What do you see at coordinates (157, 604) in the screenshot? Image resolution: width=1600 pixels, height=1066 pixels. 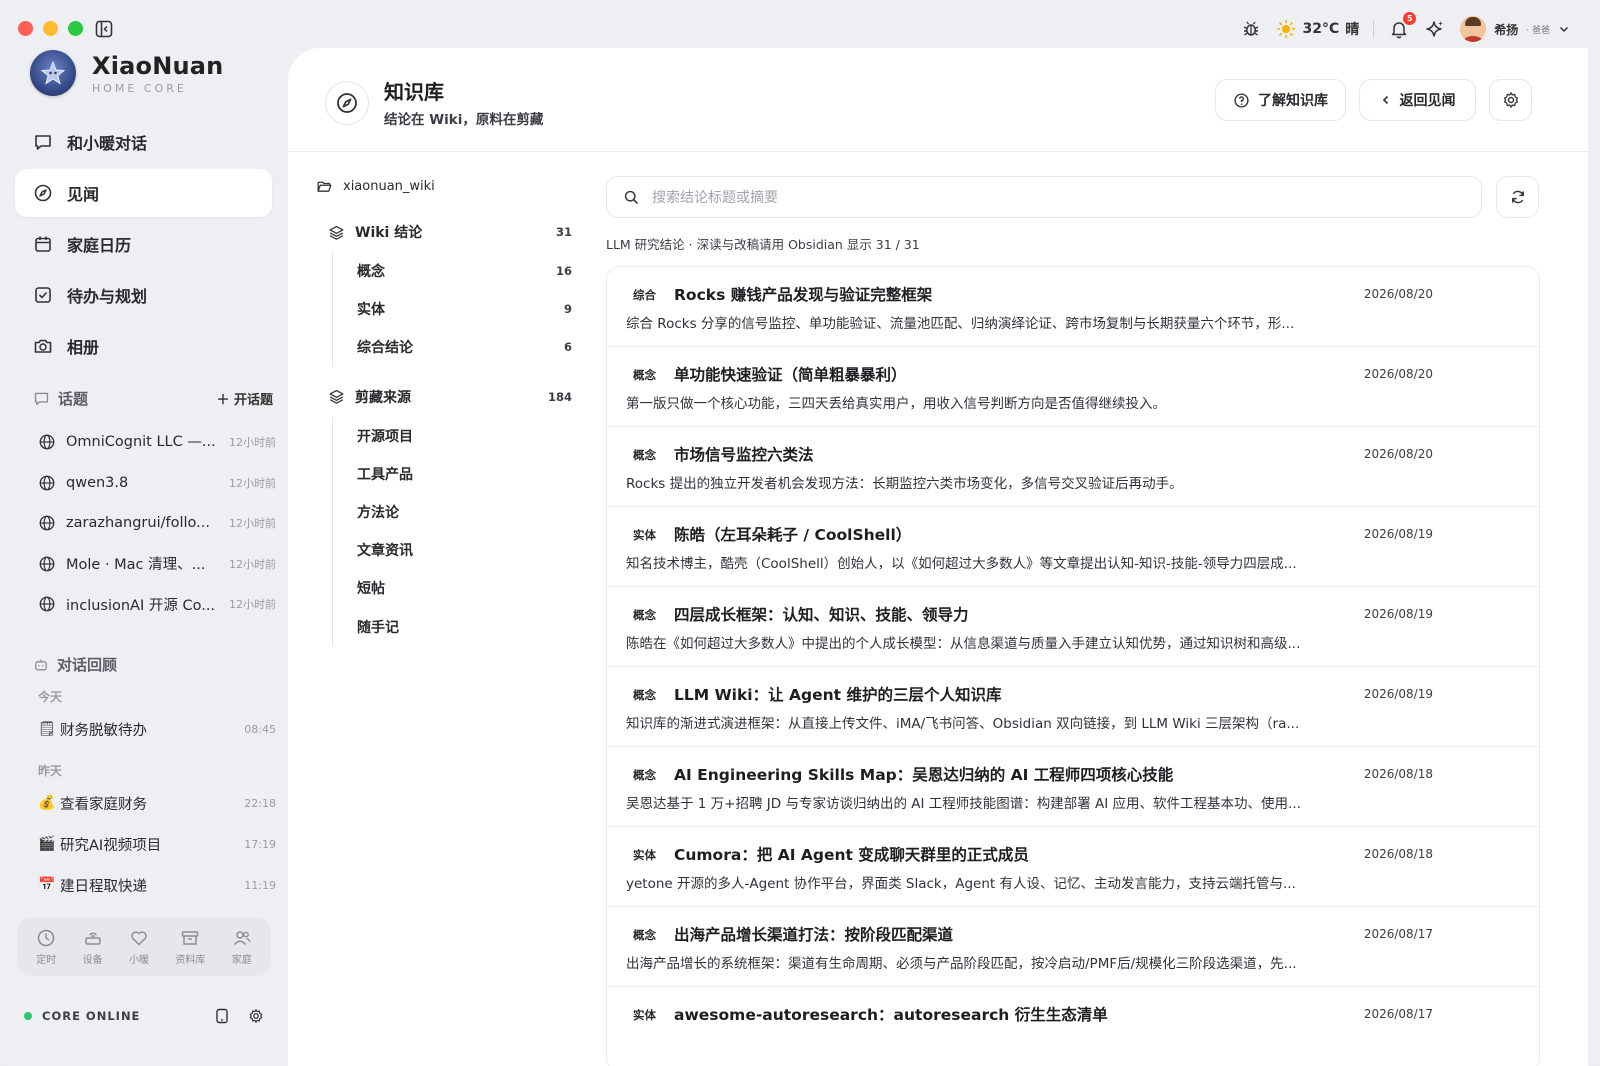 I see `topic-item: inclusionAI 开源 Co... 12小时前` at bounding box center [157, 604].